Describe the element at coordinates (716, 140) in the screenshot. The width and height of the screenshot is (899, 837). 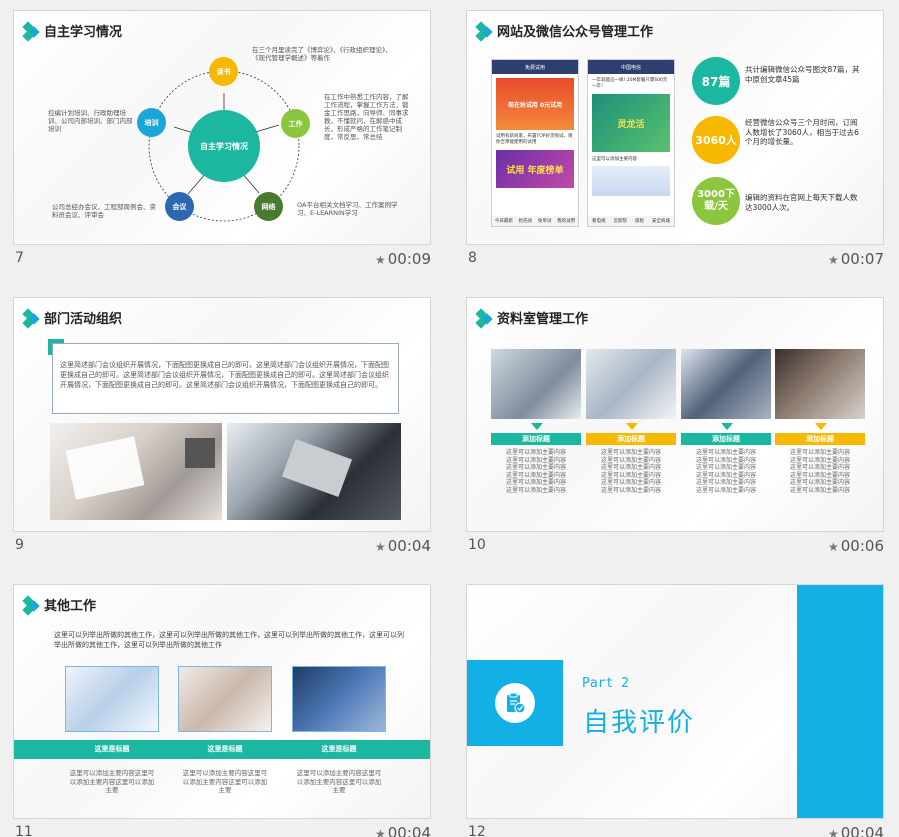
I see `stat-circle-2: 3060人` at that location.